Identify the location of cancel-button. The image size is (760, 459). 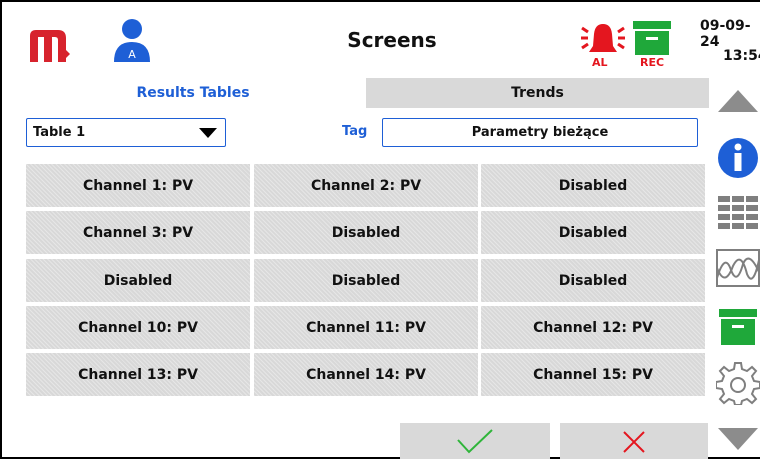
(634, 441).